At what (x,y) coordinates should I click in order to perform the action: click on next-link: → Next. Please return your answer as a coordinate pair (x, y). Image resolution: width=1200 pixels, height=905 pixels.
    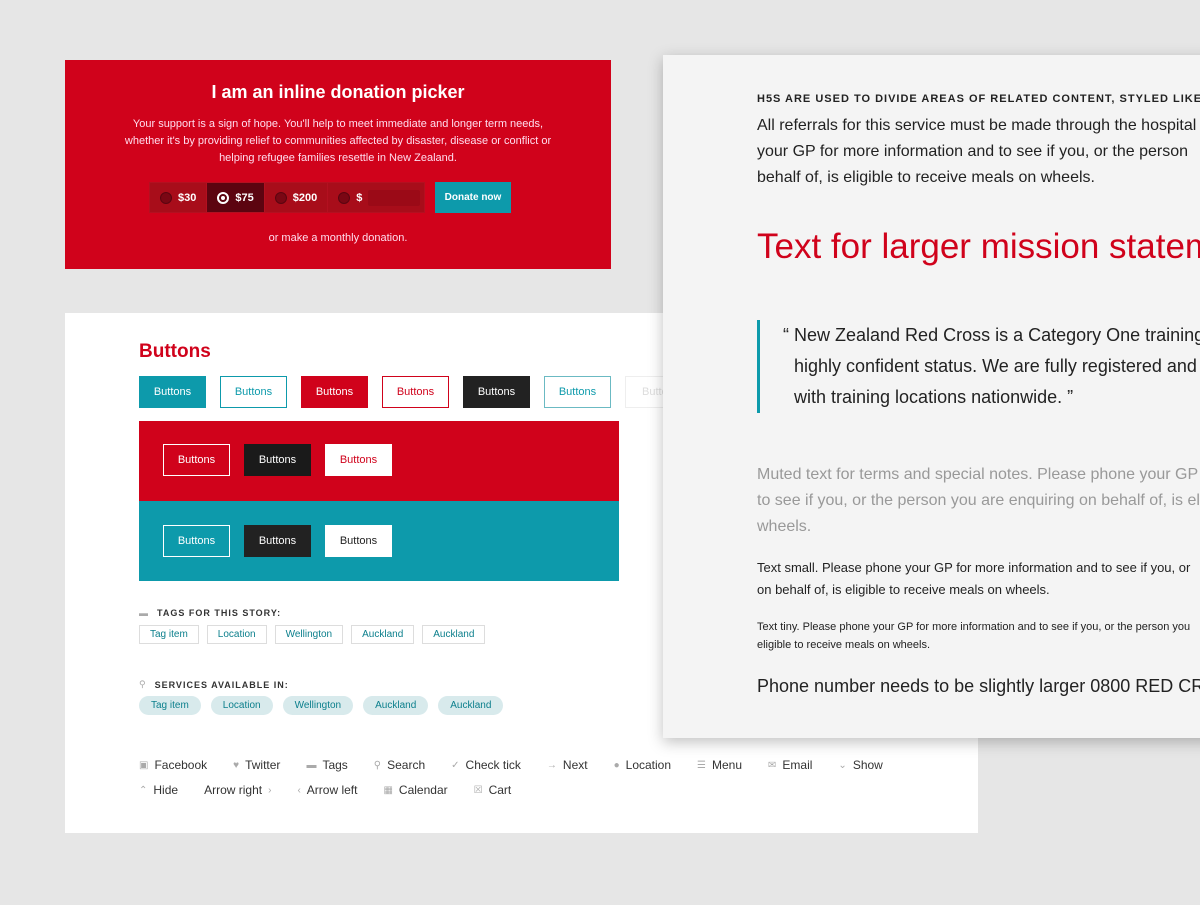
    Looking at the image, I should click on (567, 765).